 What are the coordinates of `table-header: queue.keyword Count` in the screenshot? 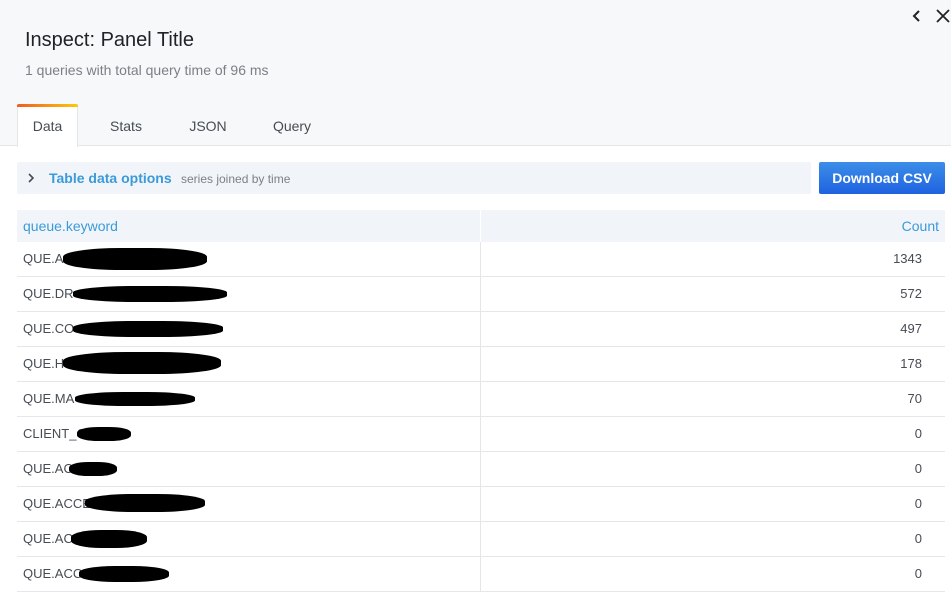 It's located at (481, 226).